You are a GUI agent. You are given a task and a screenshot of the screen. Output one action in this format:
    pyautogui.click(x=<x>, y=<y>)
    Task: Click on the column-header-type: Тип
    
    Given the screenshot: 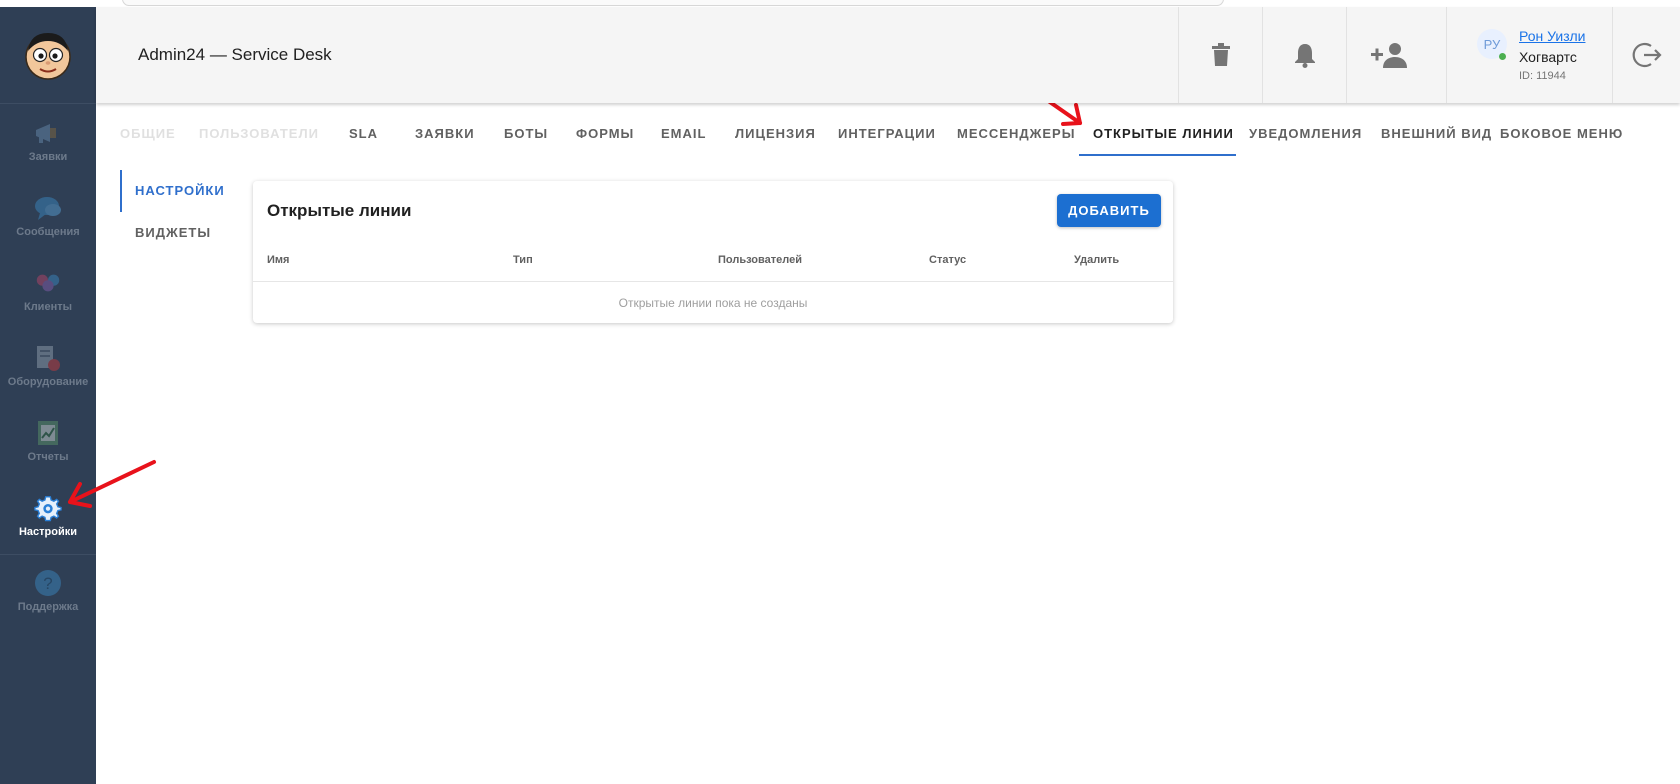 What is the action you would take?
    pyautogui.click(x=523, y=260)
    